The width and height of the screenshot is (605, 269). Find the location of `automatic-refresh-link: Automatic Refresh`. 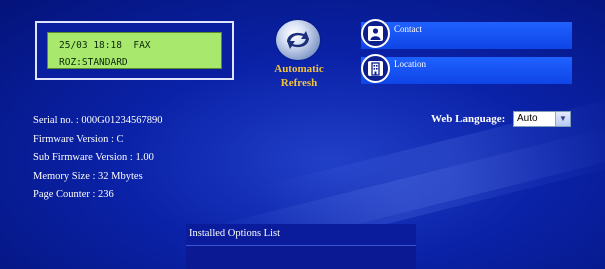

automatic-refresh-link: Automatic Refresh is located at coordinates (299, 76).